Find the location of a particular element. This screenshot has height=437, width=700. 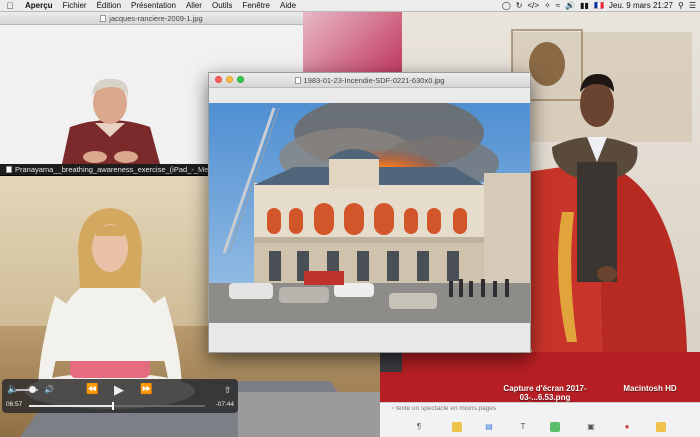

menu-aide: Aide is located at coordinates (288, 6).